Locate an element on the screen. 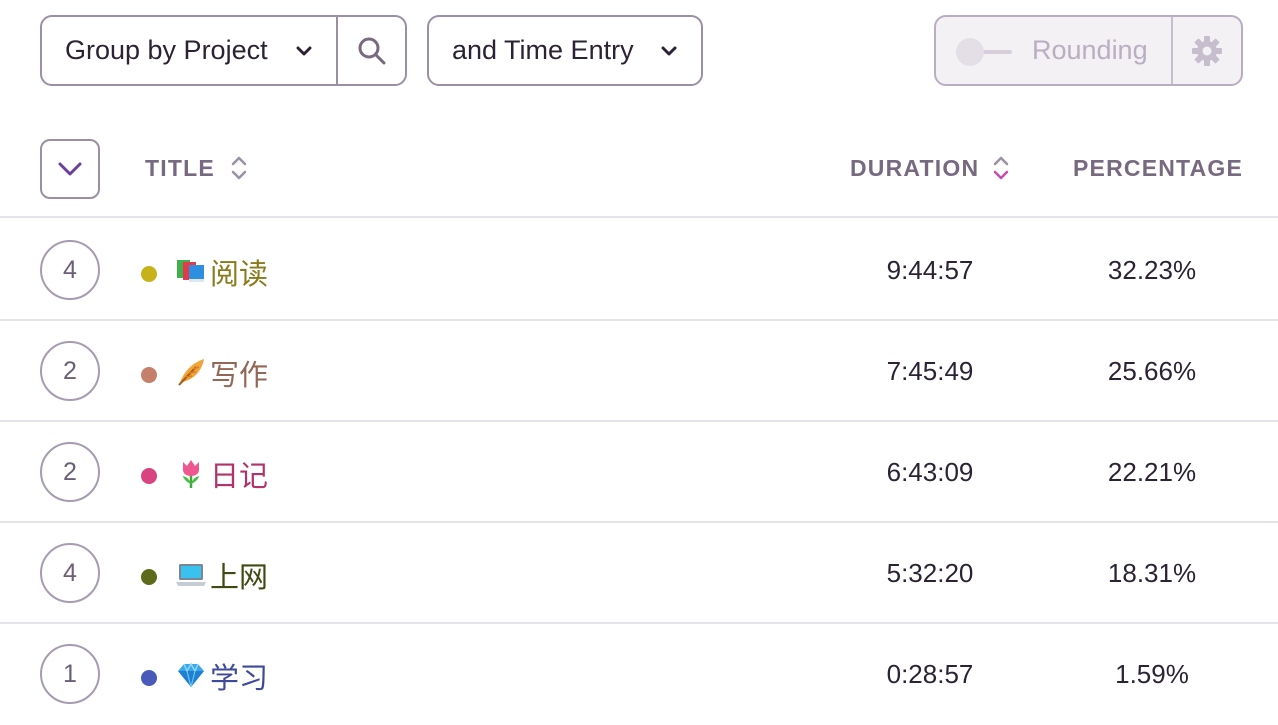 The width and height of the screenshot is (1278, 725). table-header: TITLE DURATION PERCENTAGE is located at coordinates (639, 169).